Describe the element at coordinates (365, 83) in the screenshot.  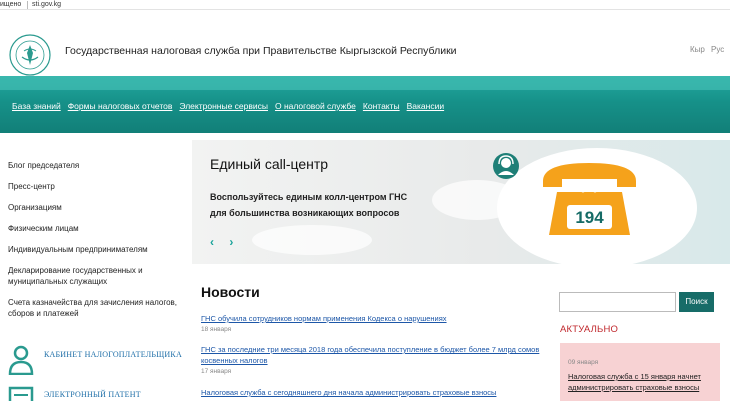
I see `nav-stripe` at that location.